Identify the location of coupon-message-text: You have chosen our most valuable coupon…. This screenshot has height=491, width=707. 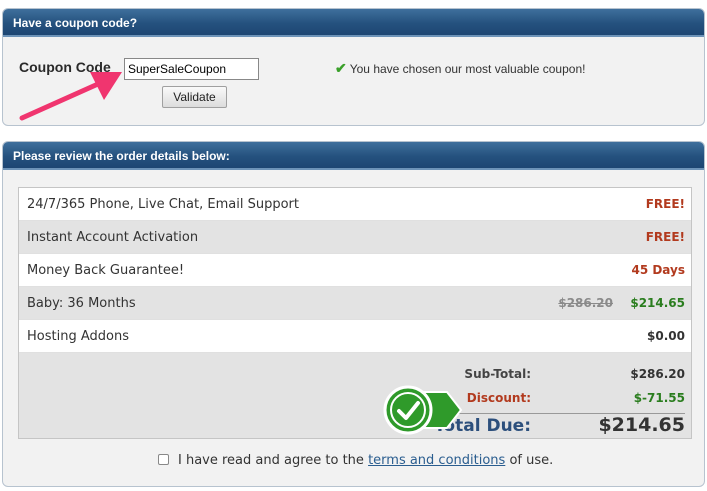
(467, 69).